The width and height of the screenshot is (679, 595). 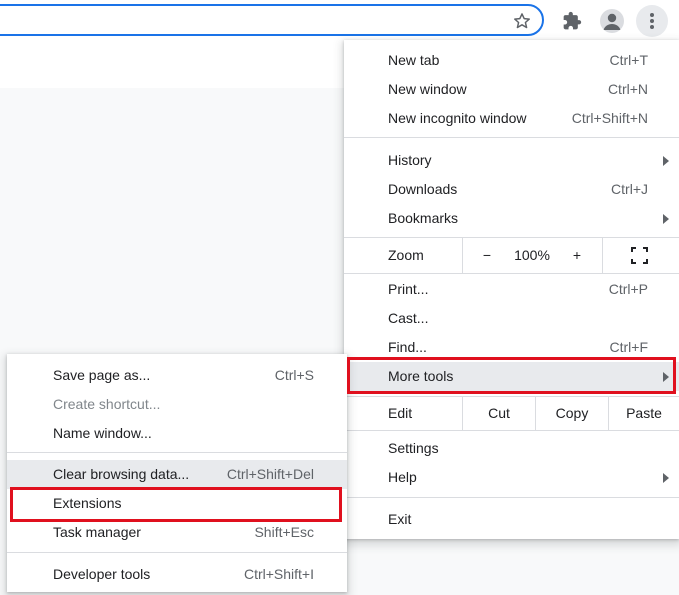 I want to click on menu-item-bookmarks: Bookmarks, so click(x=511, y=218).